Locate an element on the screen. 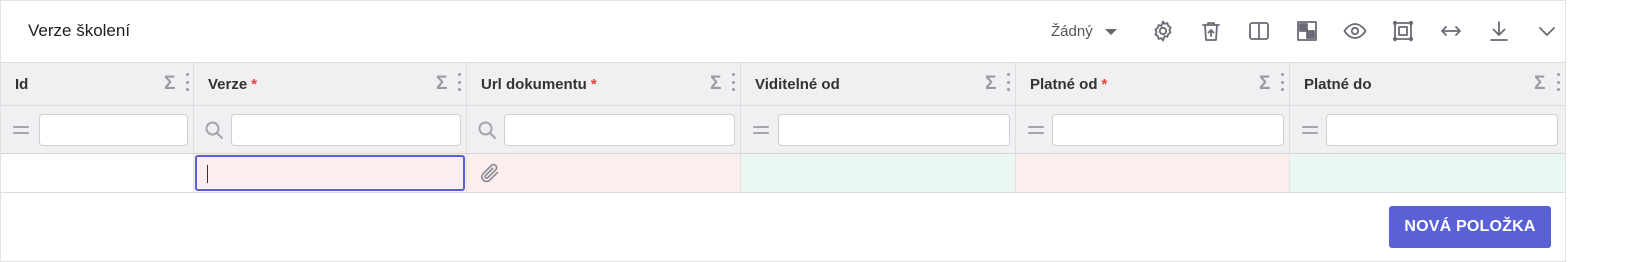  panel-title: Verze školení is located at coordinates (79, 30).